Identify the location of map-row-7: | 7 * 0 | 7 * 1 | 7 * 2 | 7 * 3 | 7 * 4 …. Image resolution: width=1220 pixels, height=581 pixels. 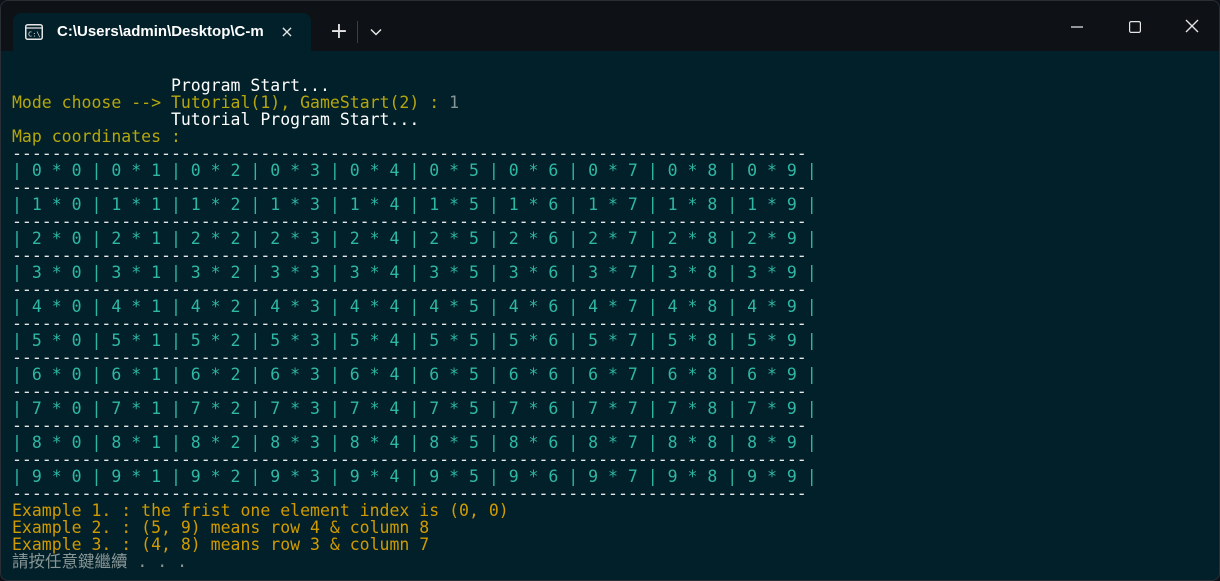
(414, 408).